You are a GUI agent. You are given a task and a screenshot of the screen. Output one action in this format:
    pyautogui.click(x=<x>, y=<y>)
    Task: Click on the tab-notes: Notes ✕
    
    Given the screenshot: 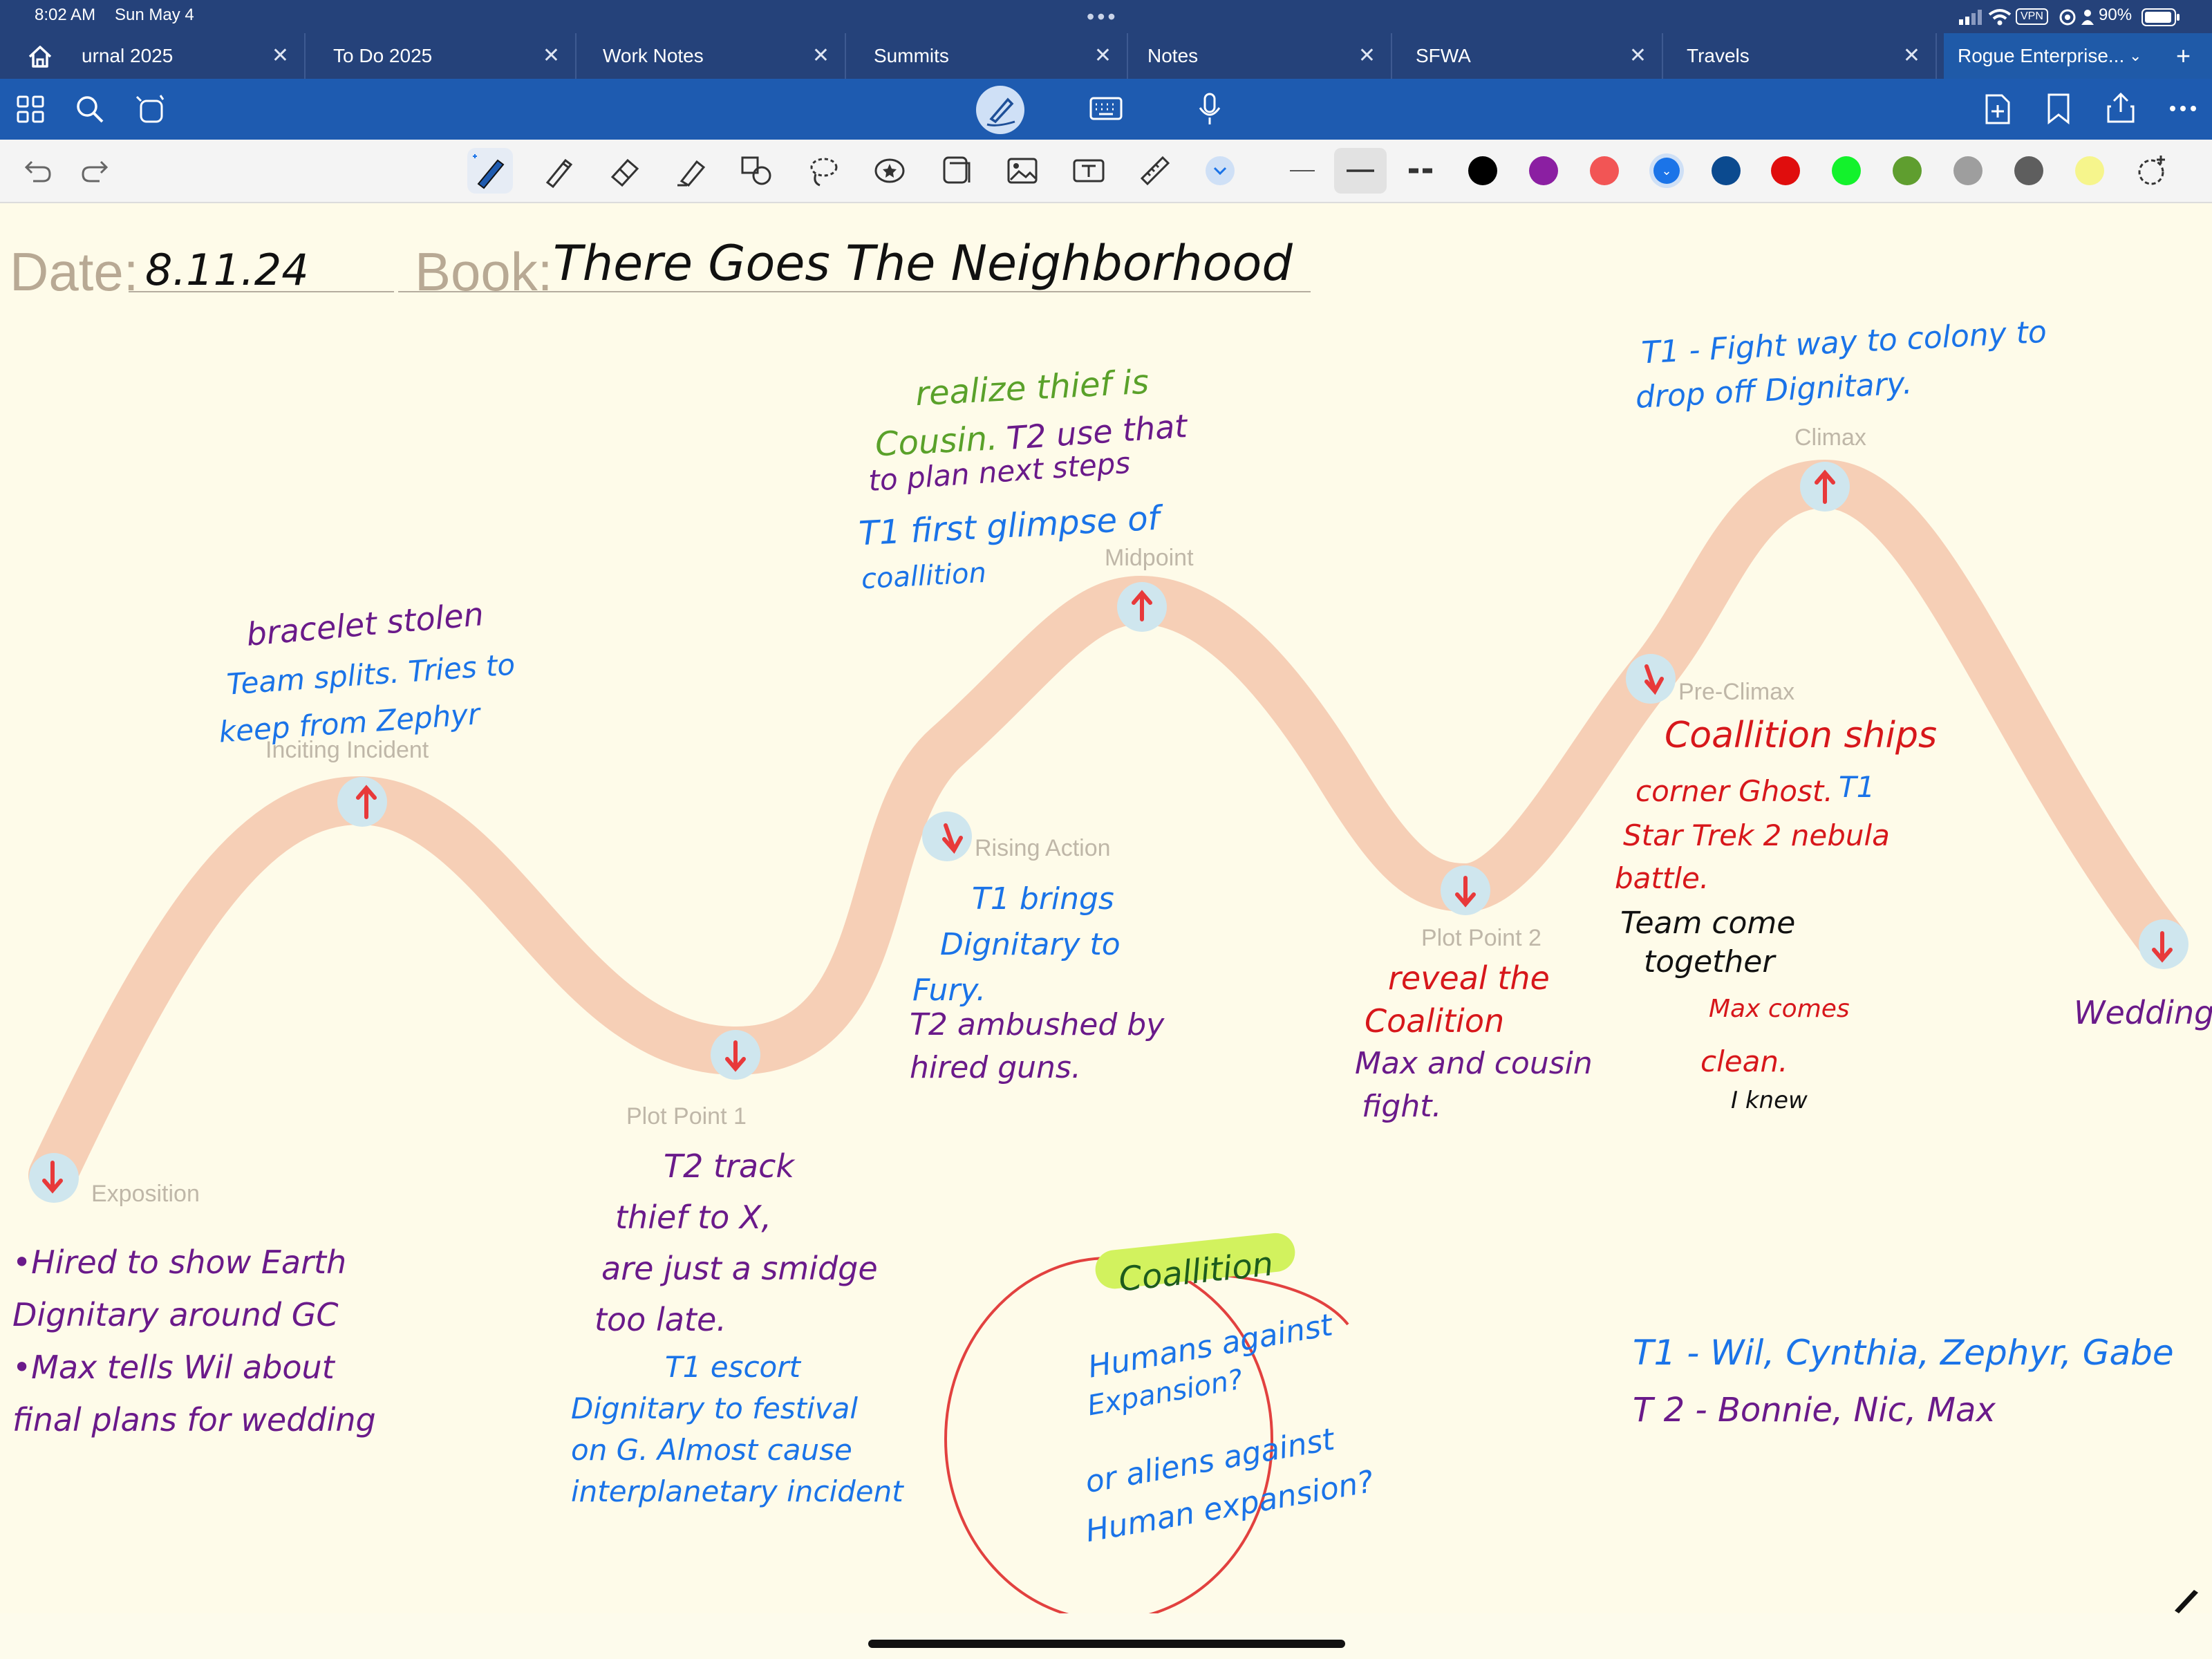 What is the action you would take?
    pyautogui.click(x=1263, y=56)
    